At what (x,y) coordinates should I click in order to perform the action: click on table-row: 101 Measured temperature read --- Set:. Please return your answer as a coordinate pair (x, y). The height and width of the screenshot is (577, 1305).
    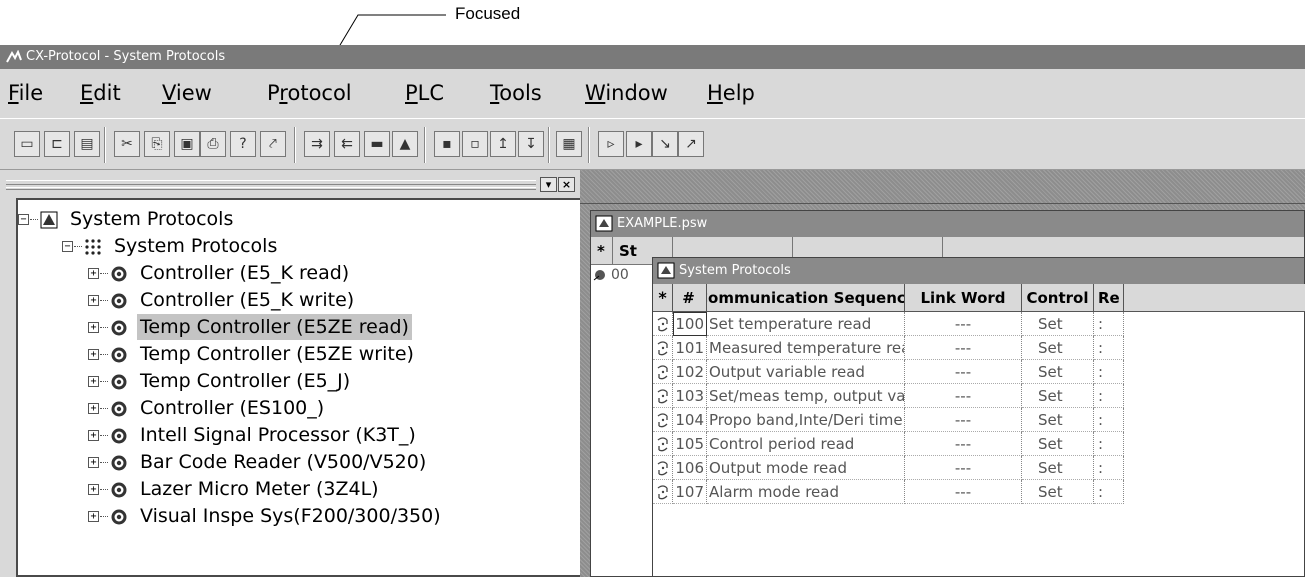
    Looking at the image, I should click on (979, 348).